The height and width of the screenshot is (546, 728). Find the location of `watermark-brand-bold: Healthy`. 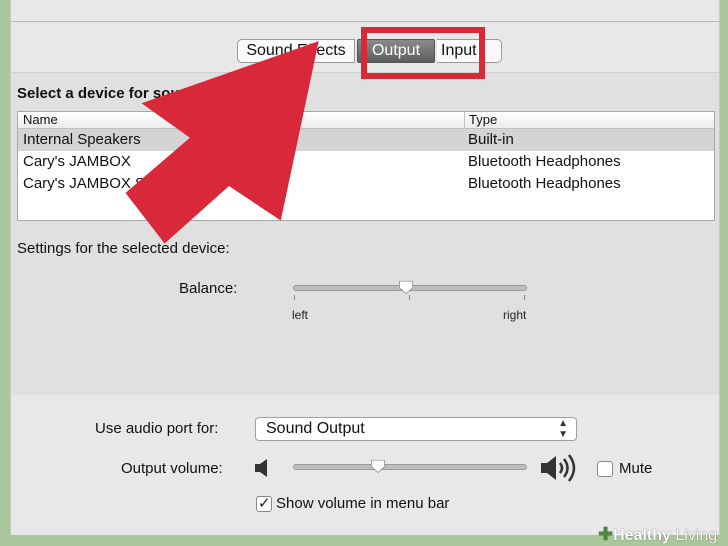

watermark-brand-bold: Healthy is located at coordinates (642, 535).